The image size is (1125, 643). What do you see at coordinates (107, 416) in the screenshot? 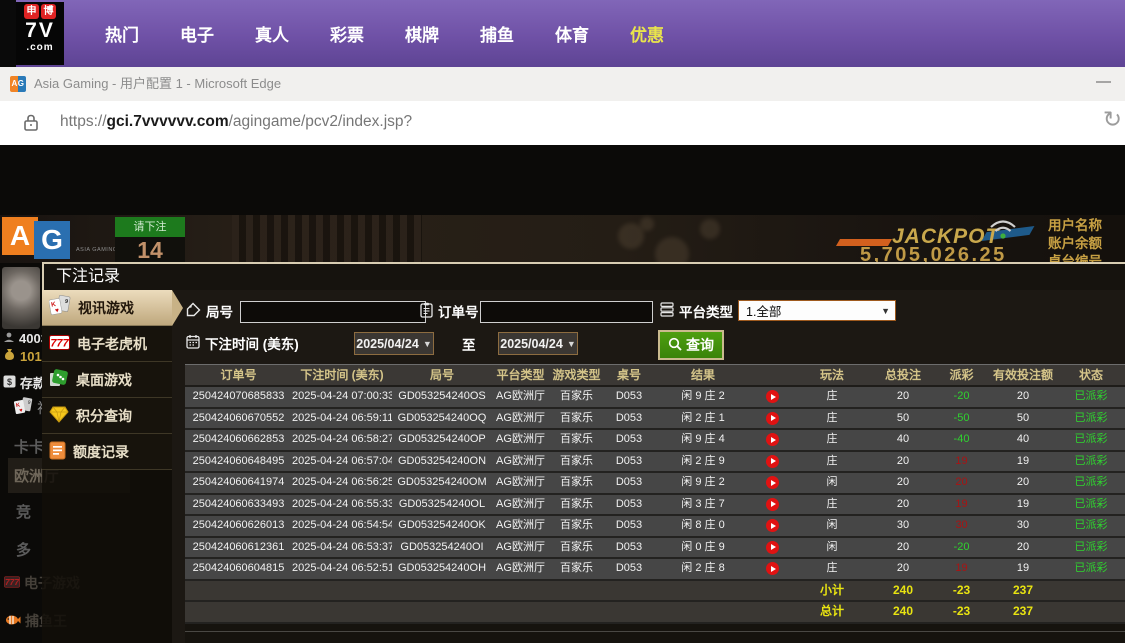
I see `sidebar-item-积分查询: 积分查询` at bounding box center [107, 416].